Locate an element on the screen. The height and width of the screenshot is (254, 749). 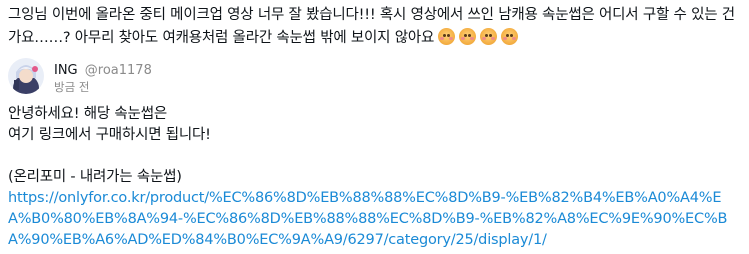
author-handle: @roa1178 is located at coordinates (118, 70).